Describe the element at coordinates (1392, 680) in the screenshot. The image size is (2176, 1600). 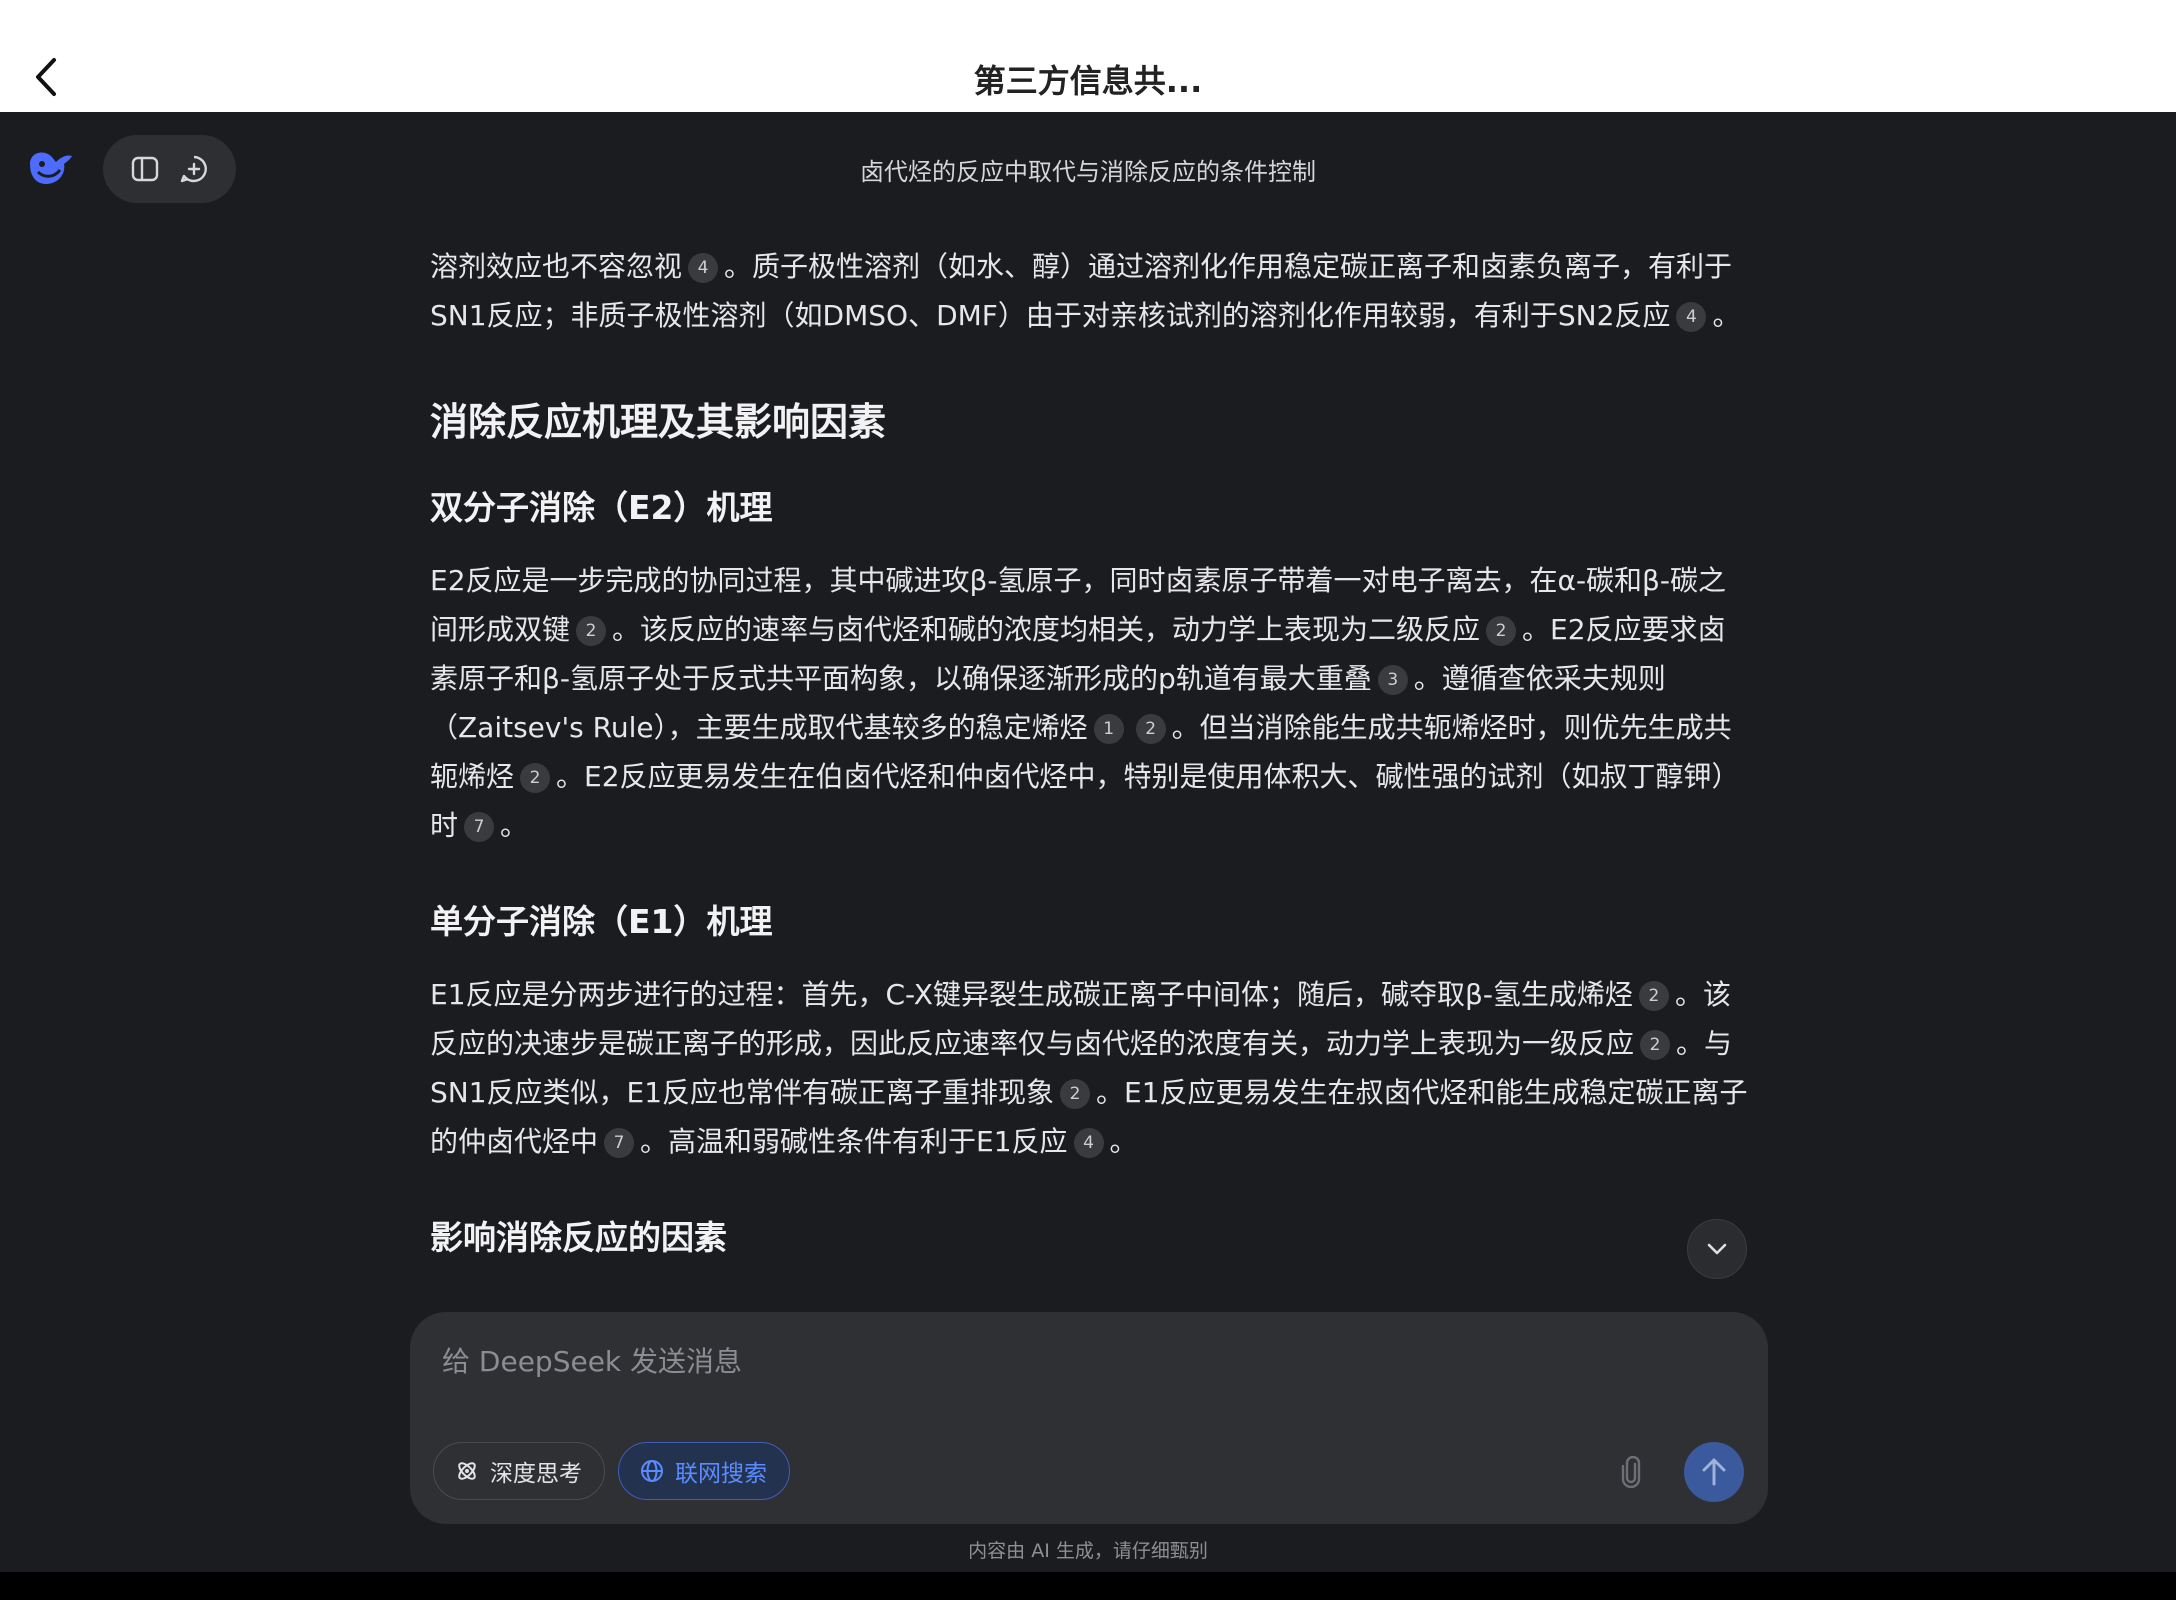
I see `citation-badge: 3` at that location.